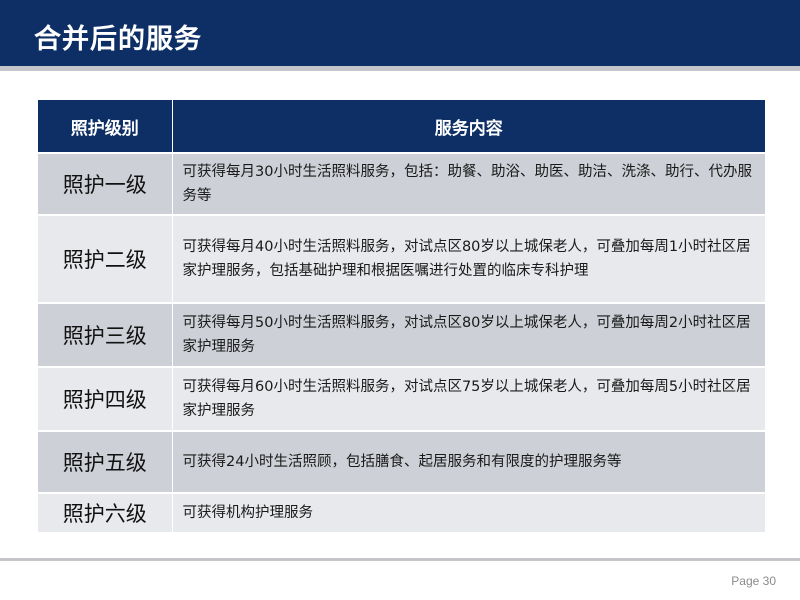 The image size is (800, 600). I want to click on title-divider, so click(400, 68).